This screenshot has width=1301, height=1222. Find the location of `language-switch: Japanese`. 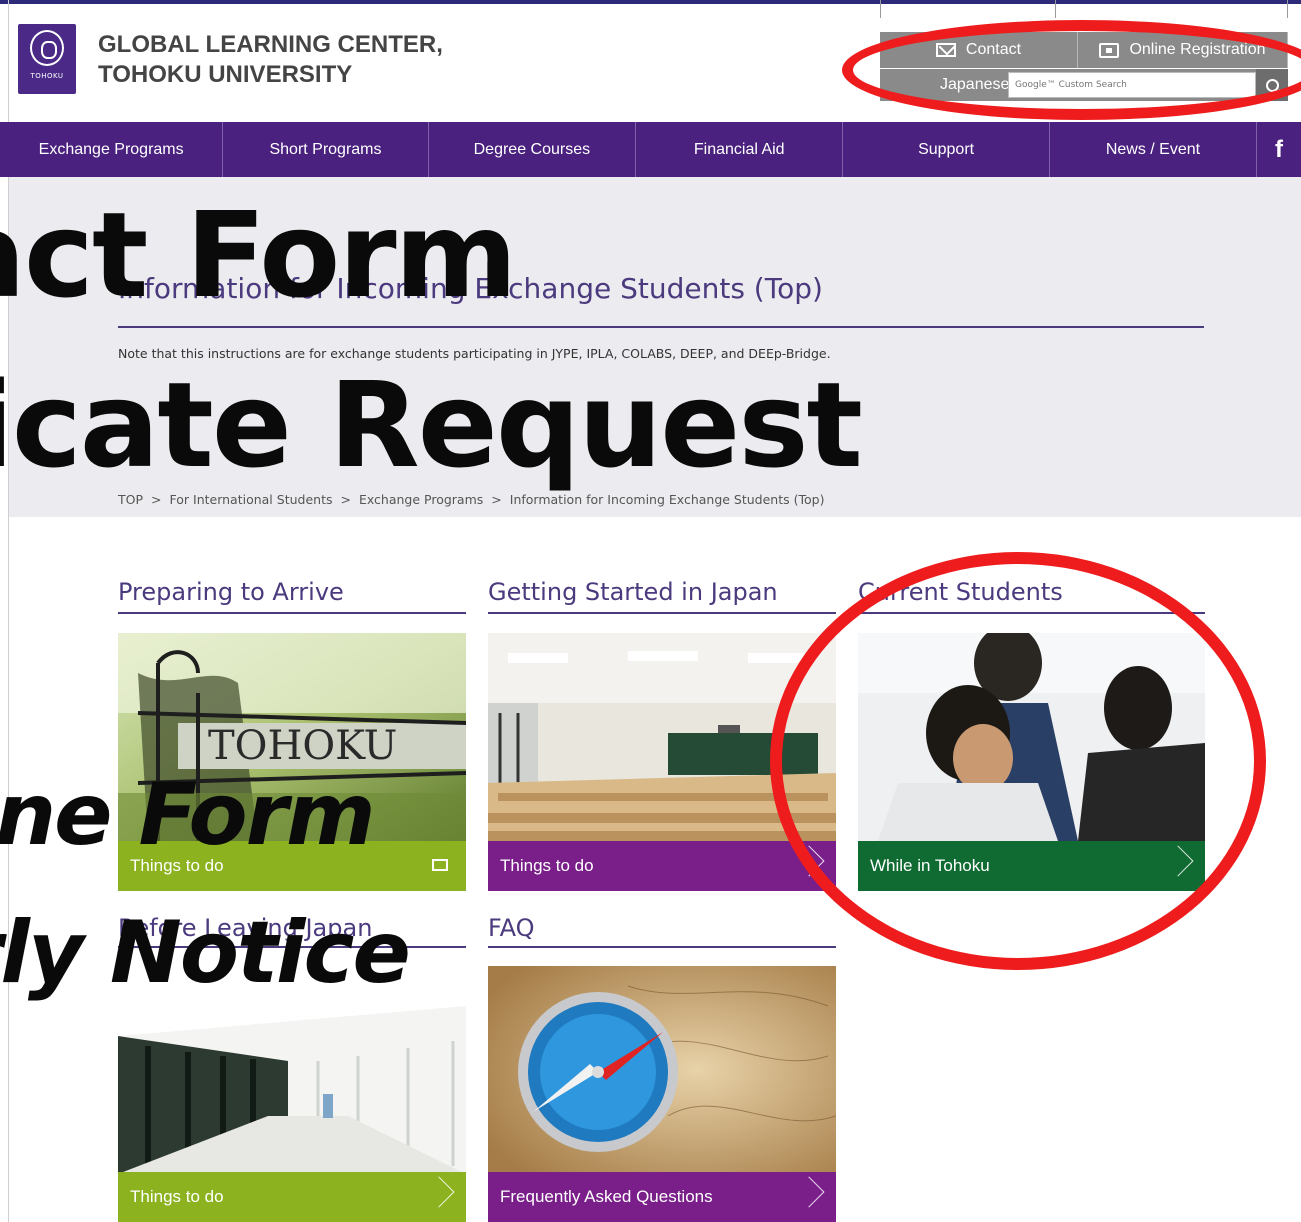

language-switch: Japanese is located at coordinates (974, 85).